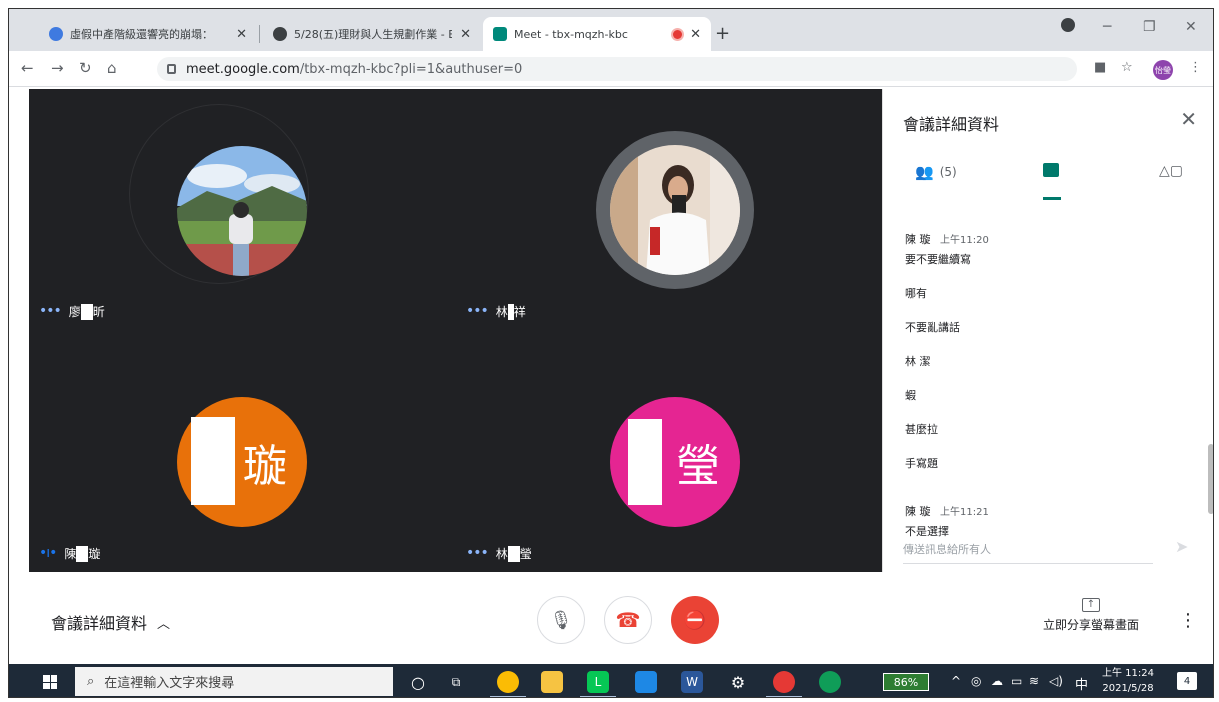 The image size is (1219, 702). Describe the element at coordinates (1034, 681) in the screenshot. I see `wifi-icon: ≋` at that location.